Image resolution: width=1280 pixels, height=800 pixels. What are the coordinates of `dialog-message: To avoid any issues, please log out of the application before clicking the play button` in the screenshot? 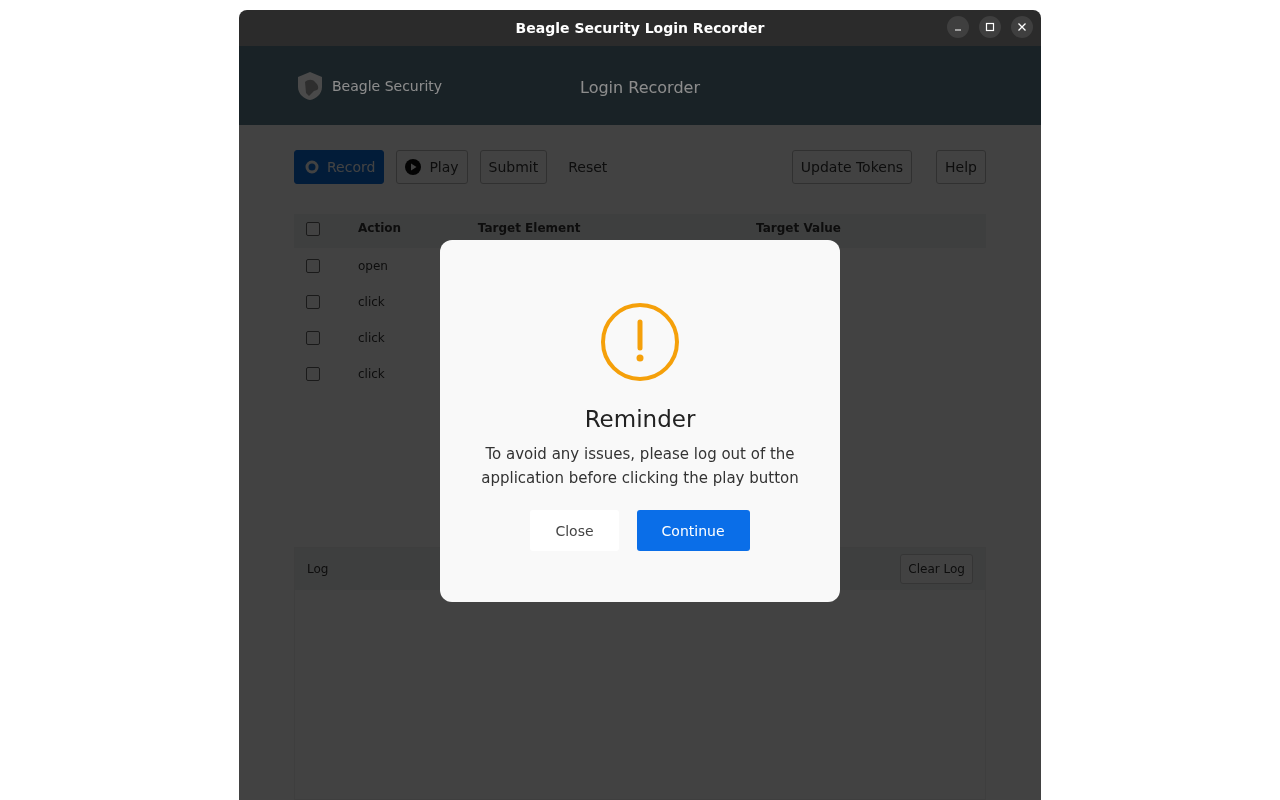 It's located at (640, 466).